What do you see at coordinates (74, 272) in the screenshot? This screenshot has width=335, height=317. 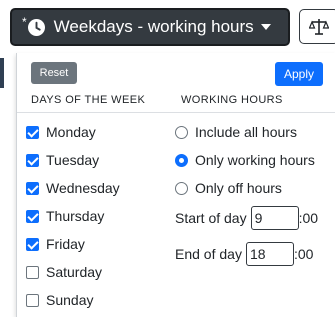 I see `day-label: Saturday` at bounding box center [74, 272].